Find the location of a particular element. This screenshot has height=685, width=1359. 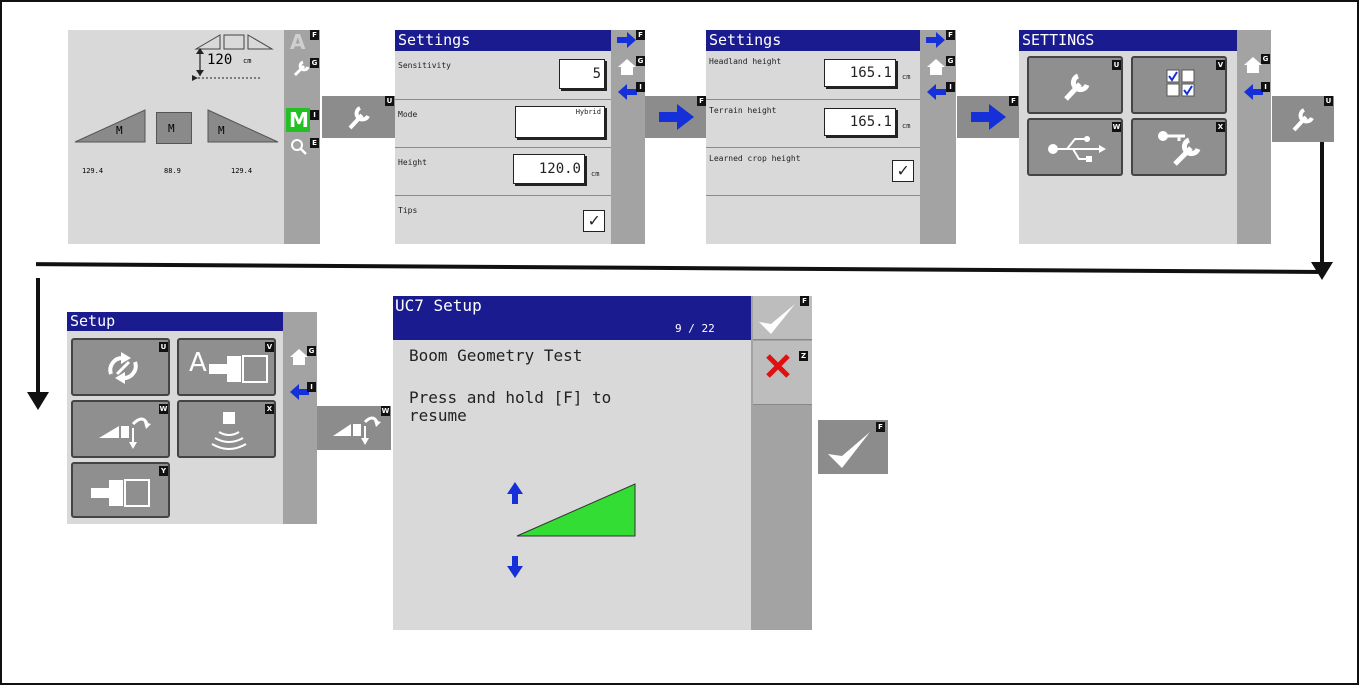

key-wrench-icon is located at coordinates (1179, 148).